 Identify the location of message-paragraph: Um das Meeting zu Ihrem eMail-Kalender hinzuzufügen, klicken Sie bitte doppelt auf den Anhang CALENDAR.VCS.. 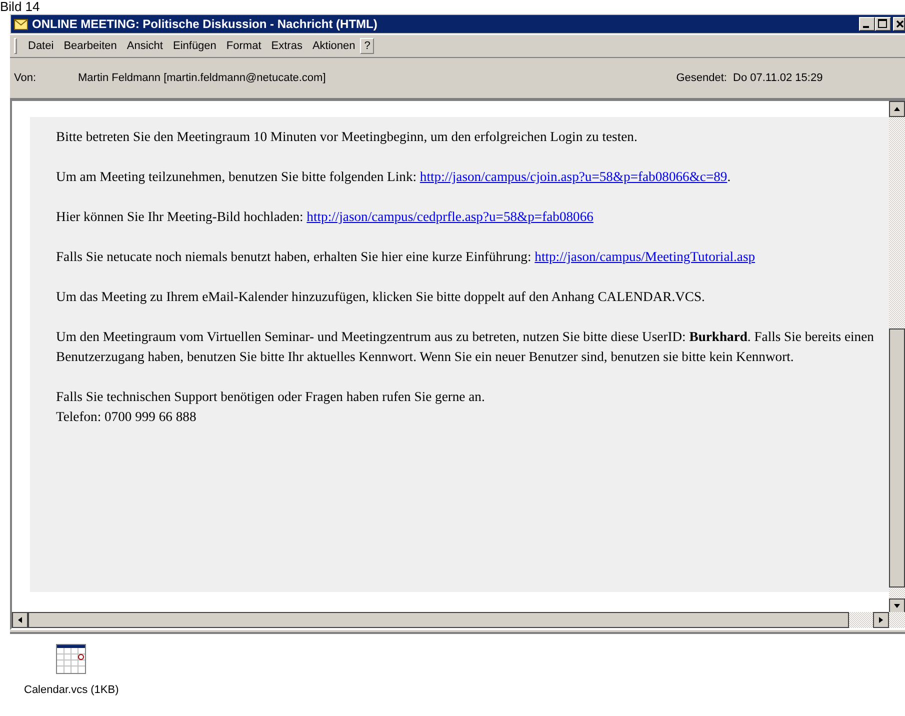
(381, 297).